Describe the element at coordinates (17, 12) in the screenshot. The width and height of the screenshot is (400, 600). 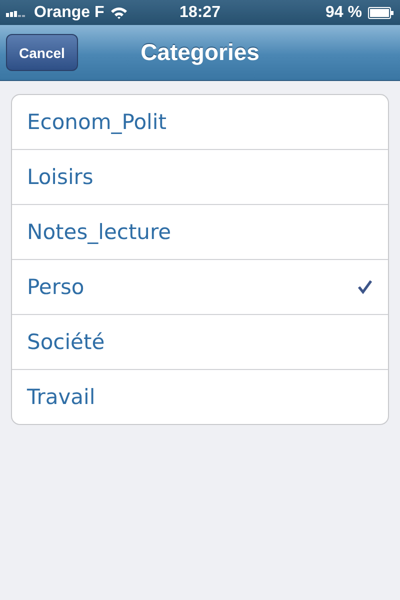
I see `signal-icon` at that location.